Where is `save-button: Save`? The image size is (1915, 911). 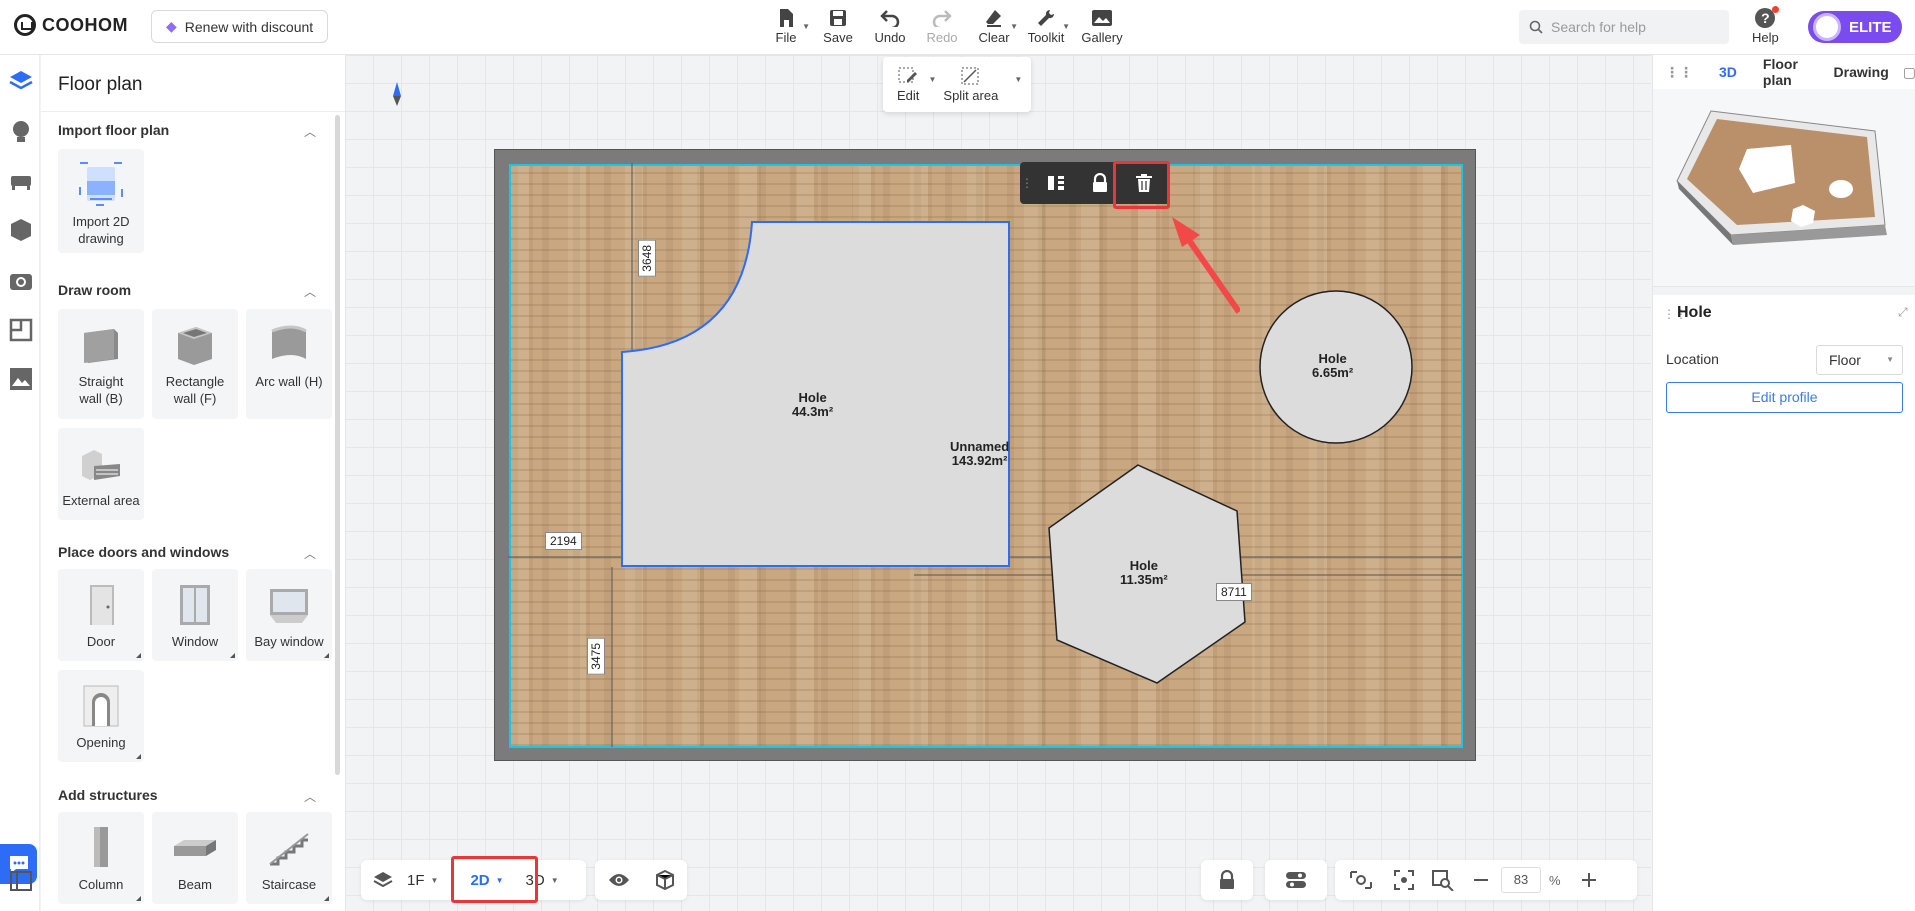 save-button: Save is located at coordinates (838, 25).